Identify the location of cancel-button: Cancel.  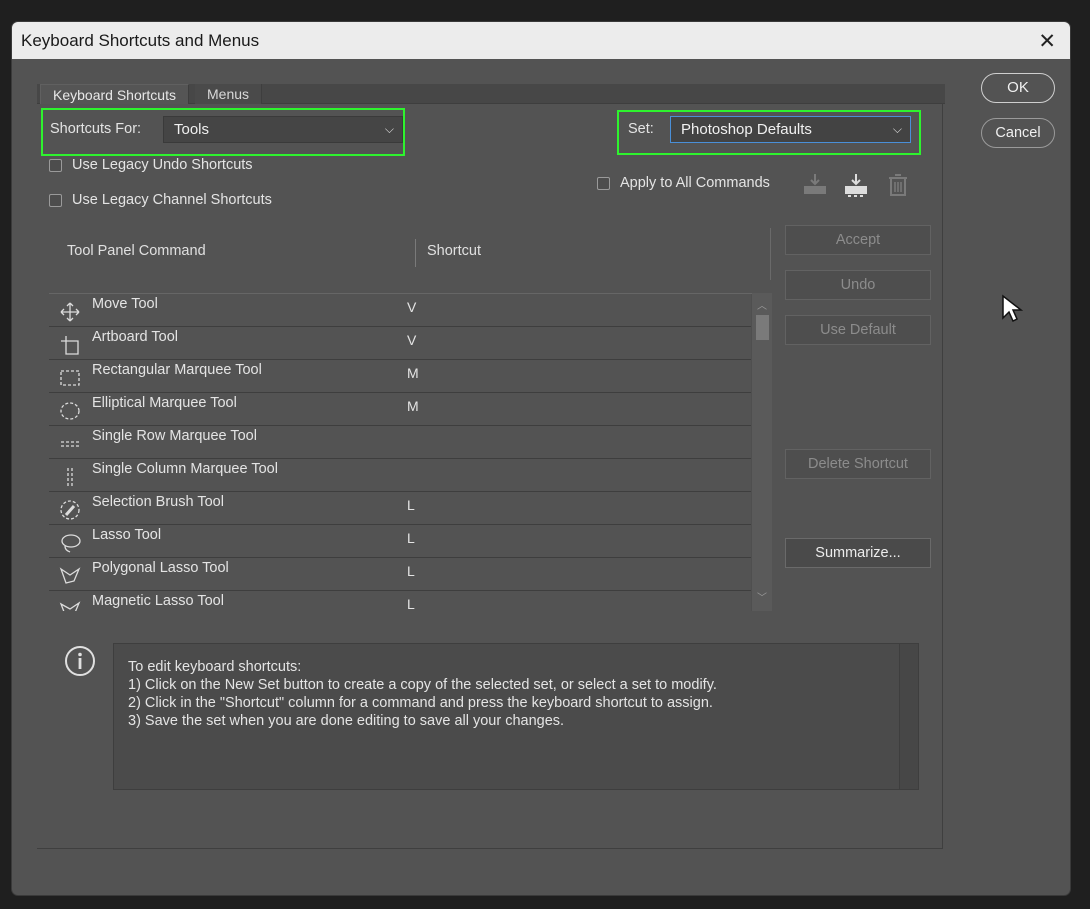
(1018, 133).